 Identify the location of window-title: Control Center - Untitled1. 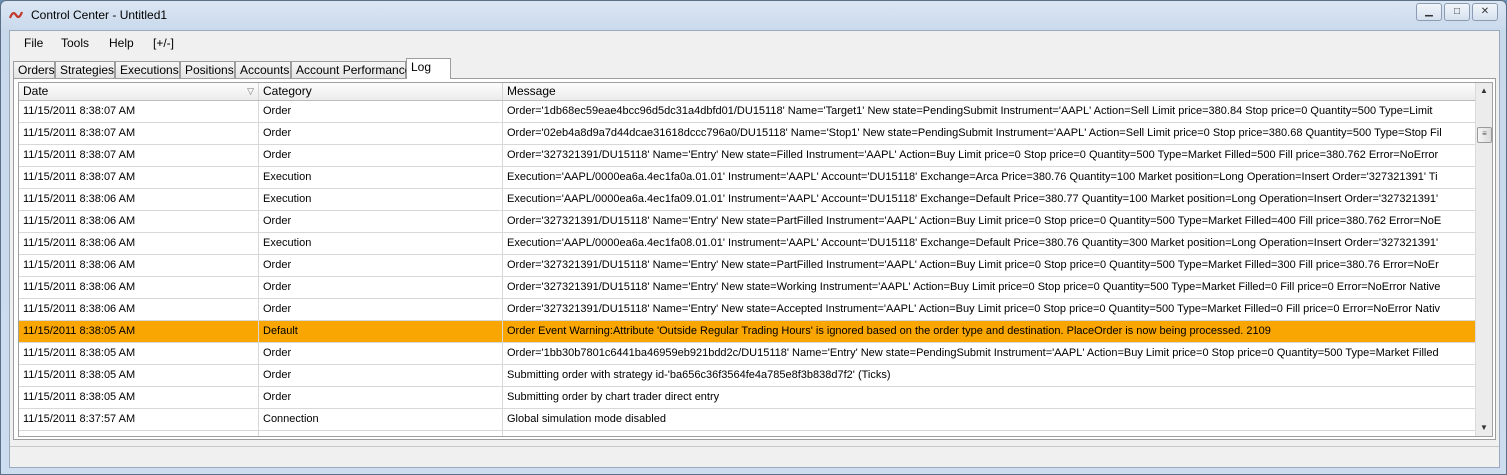
(99, 15).